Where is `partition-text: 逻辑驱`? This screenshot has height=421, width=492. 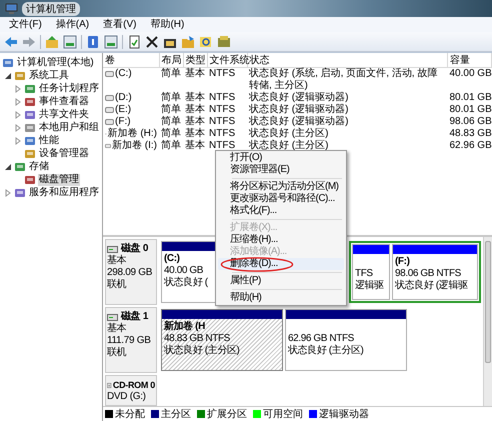
partition-text: 逻辑驱 is located at coordinates (369, 286).